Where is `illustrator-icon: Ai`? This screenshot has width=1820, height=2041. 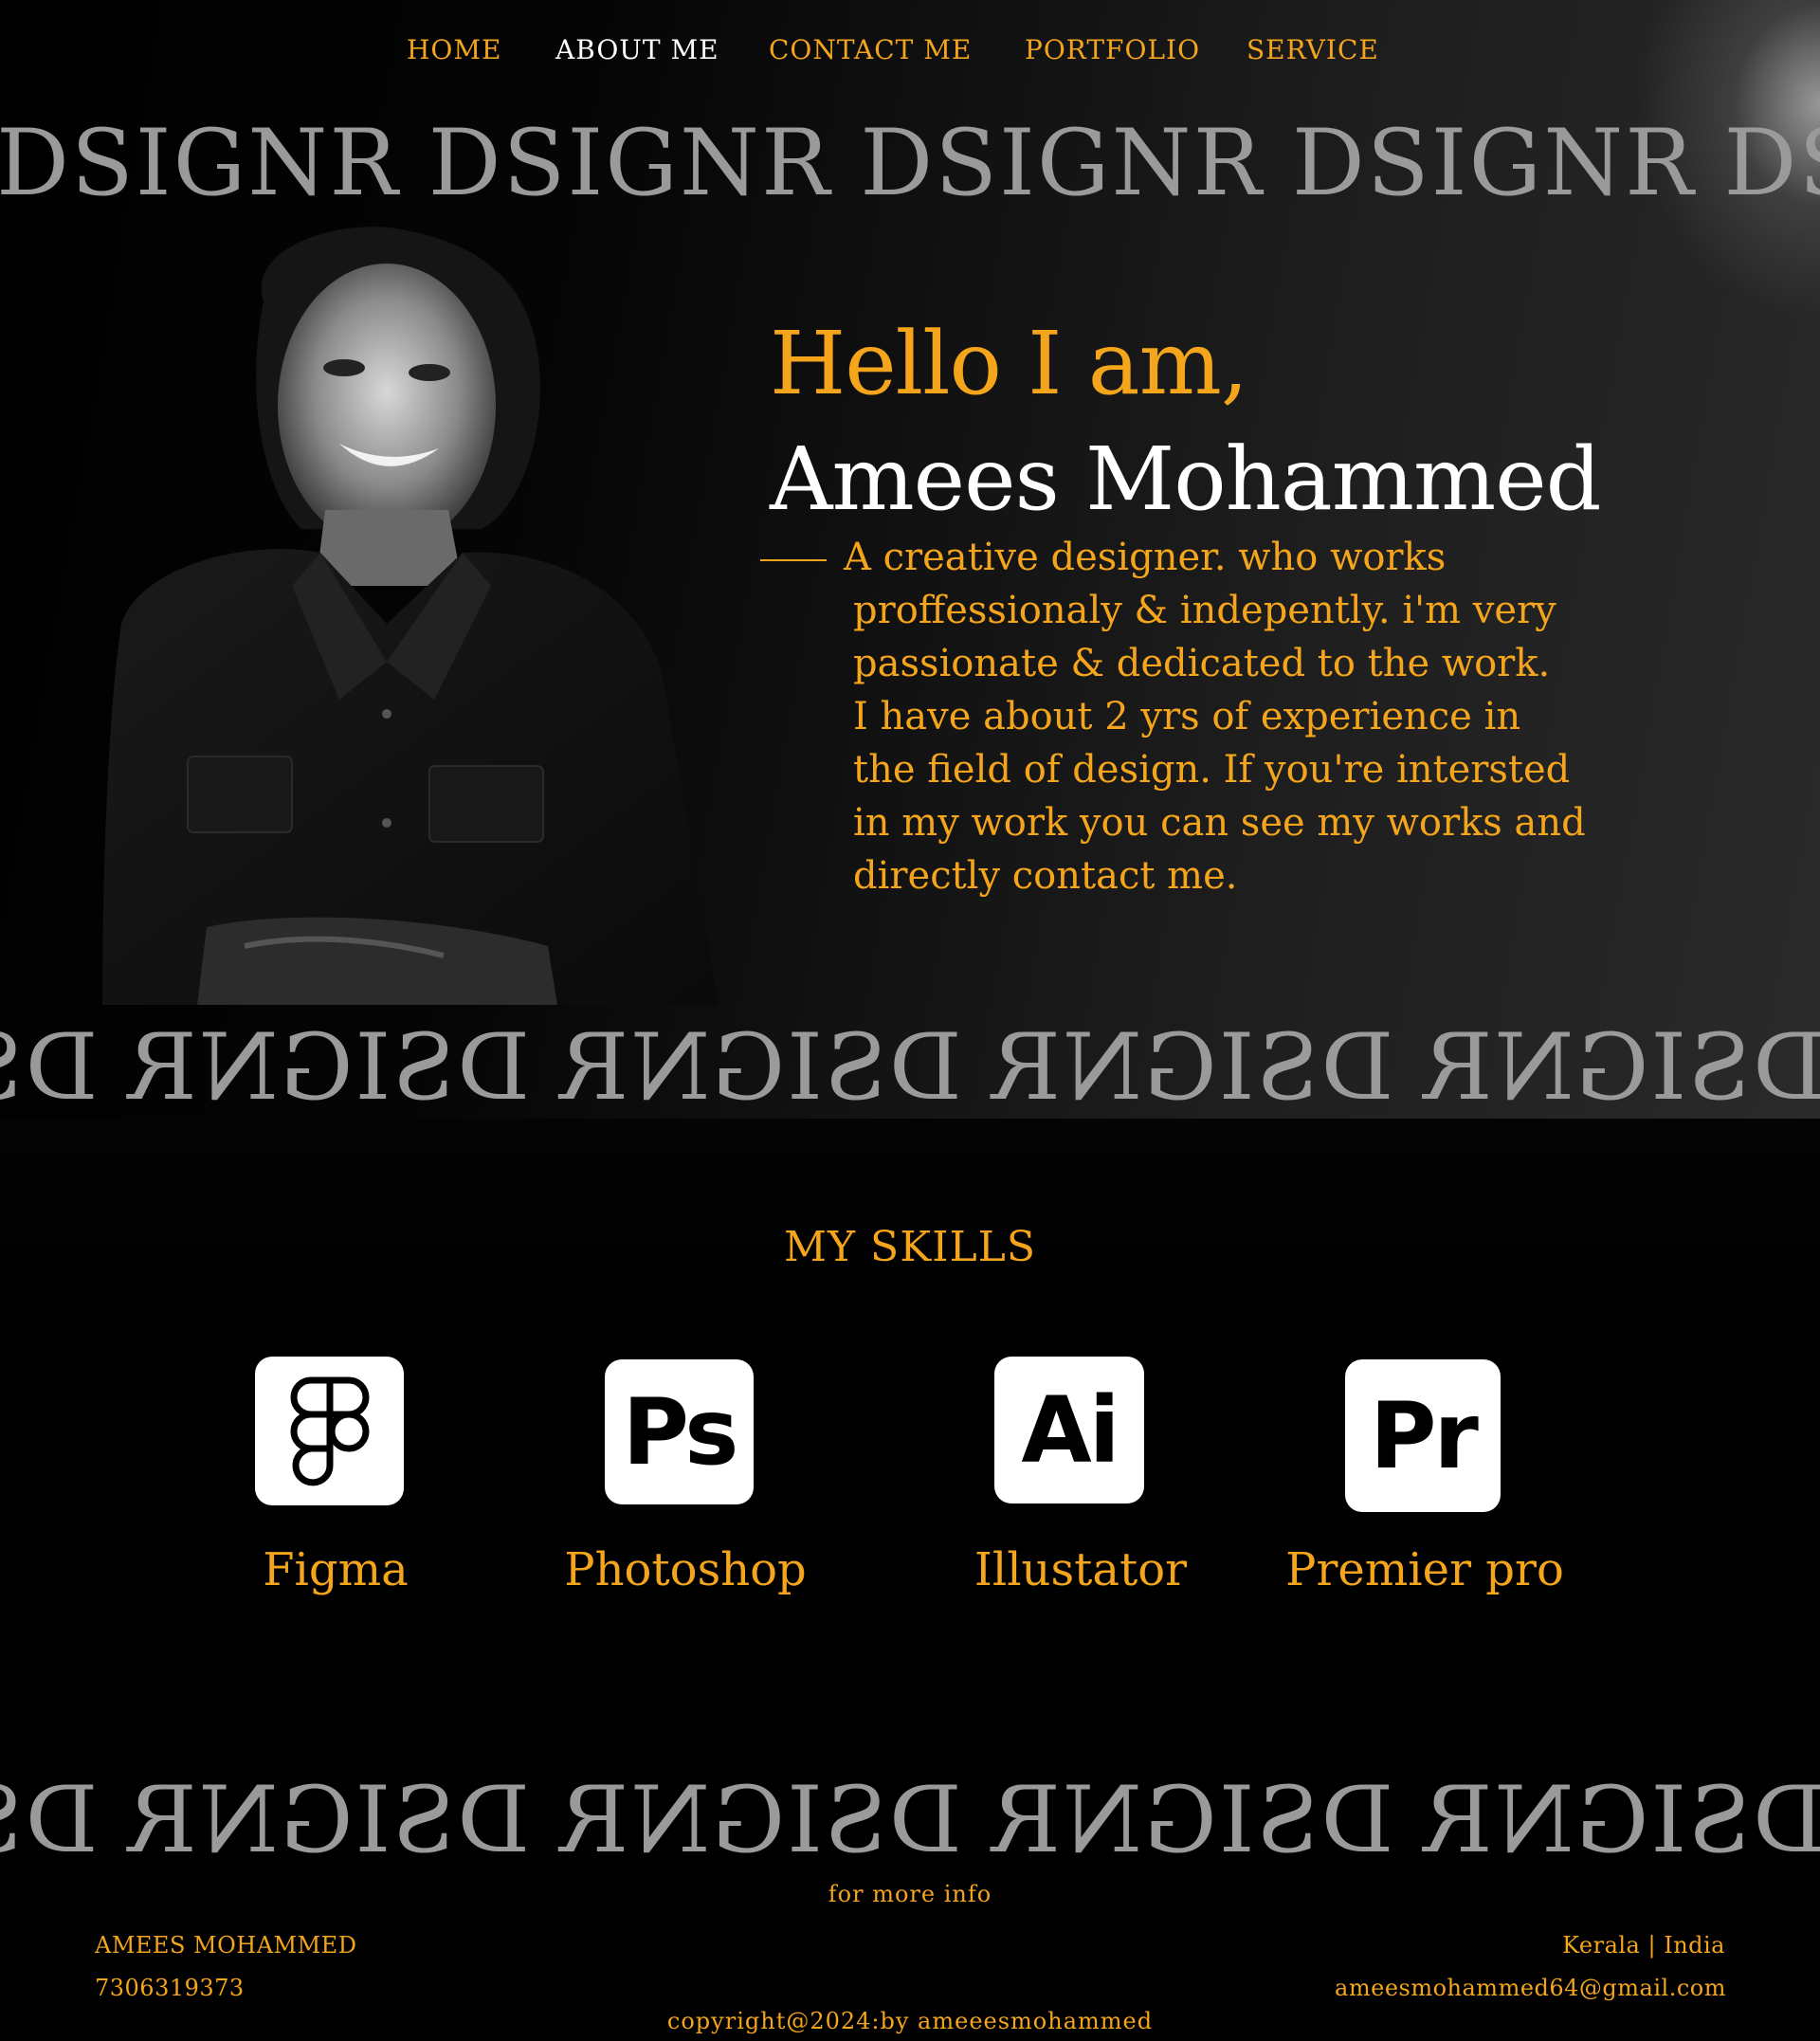 illustrator-icon: Ai is located at coordinates (1069, 1430).